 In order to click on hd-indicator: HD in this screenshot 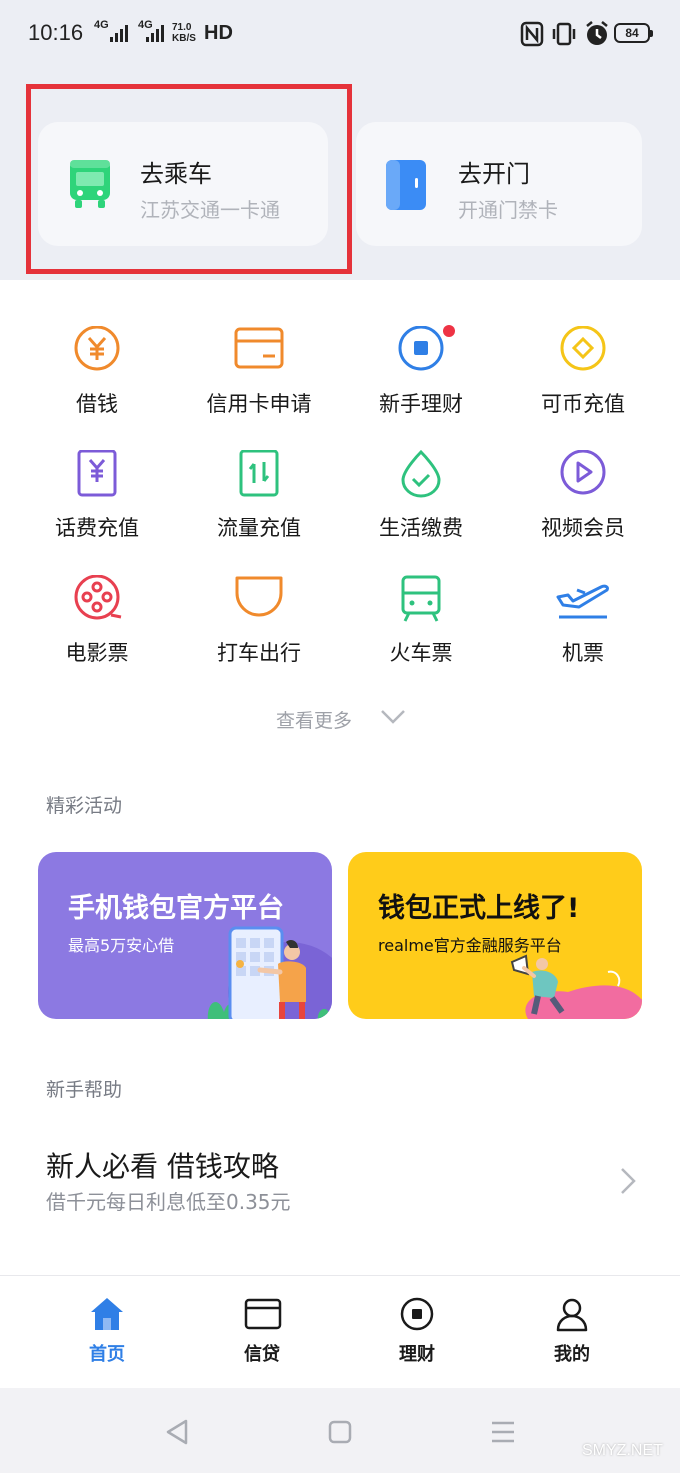, I will do `click(218, 33)`.